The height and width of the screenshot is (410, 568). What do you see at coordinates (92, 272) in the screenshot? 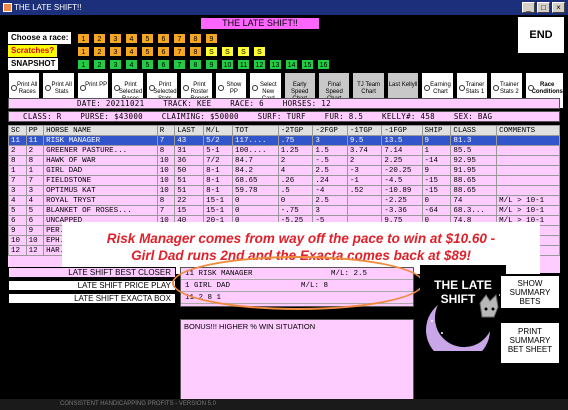
I see `best-closer-button: LATE SHIFT BEST CLOSER` at bounding box center [92, 272].